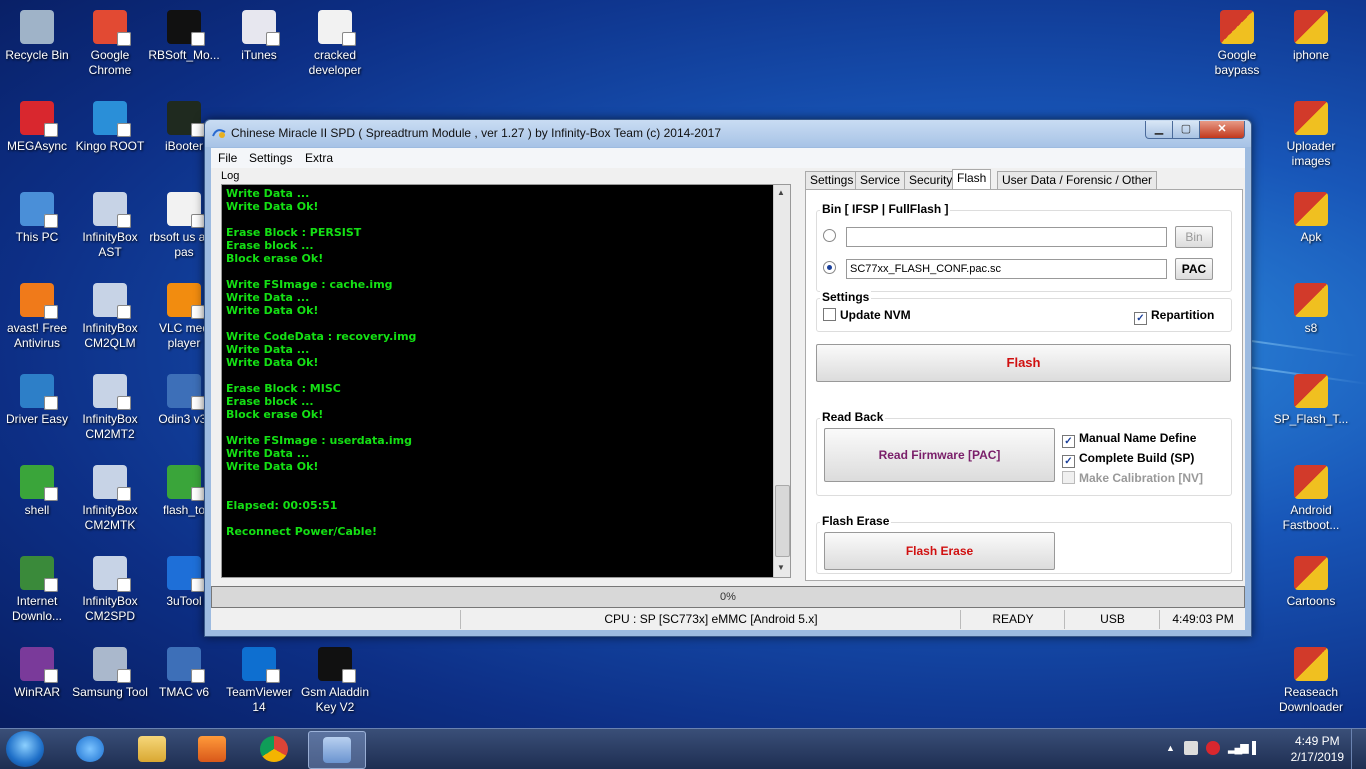  I want to click on desktop-icon: Driver Easy, so click(38, 397).